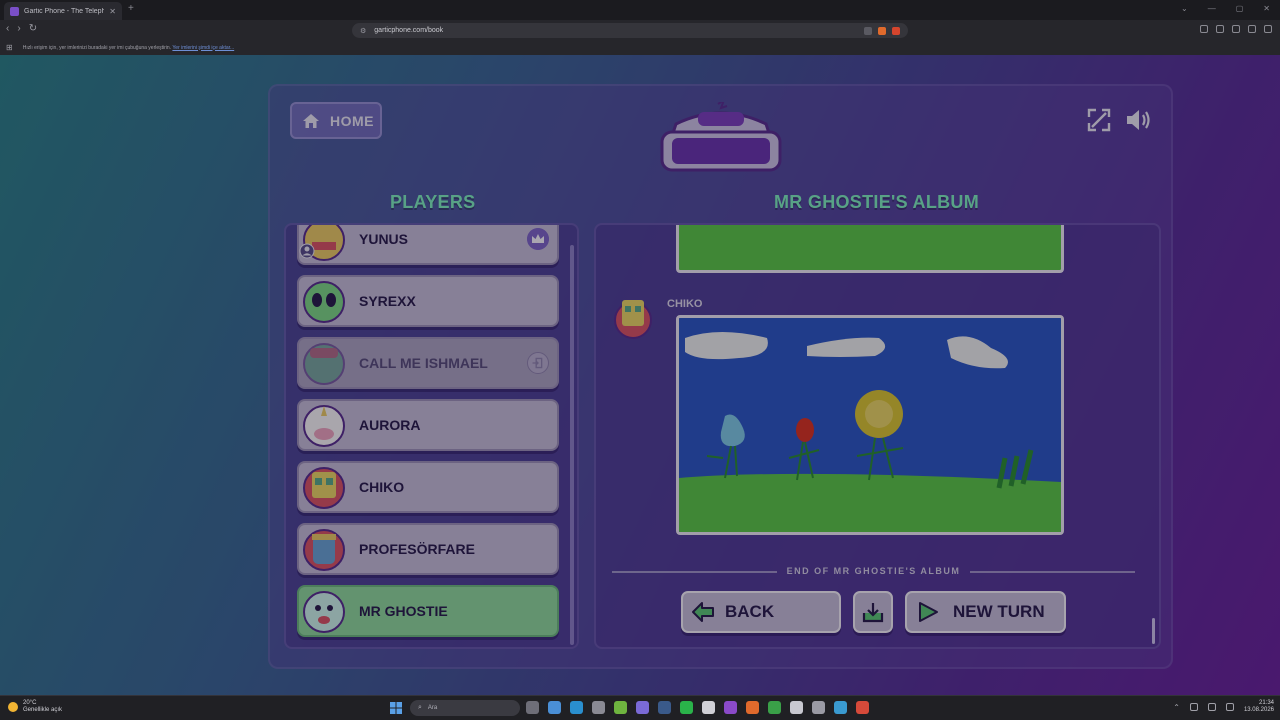  What do you see at coordinates (423, 363) in the screenshot?
I see `player-name: CALL ME ISHMAEL` at bounding box center [423, 363].